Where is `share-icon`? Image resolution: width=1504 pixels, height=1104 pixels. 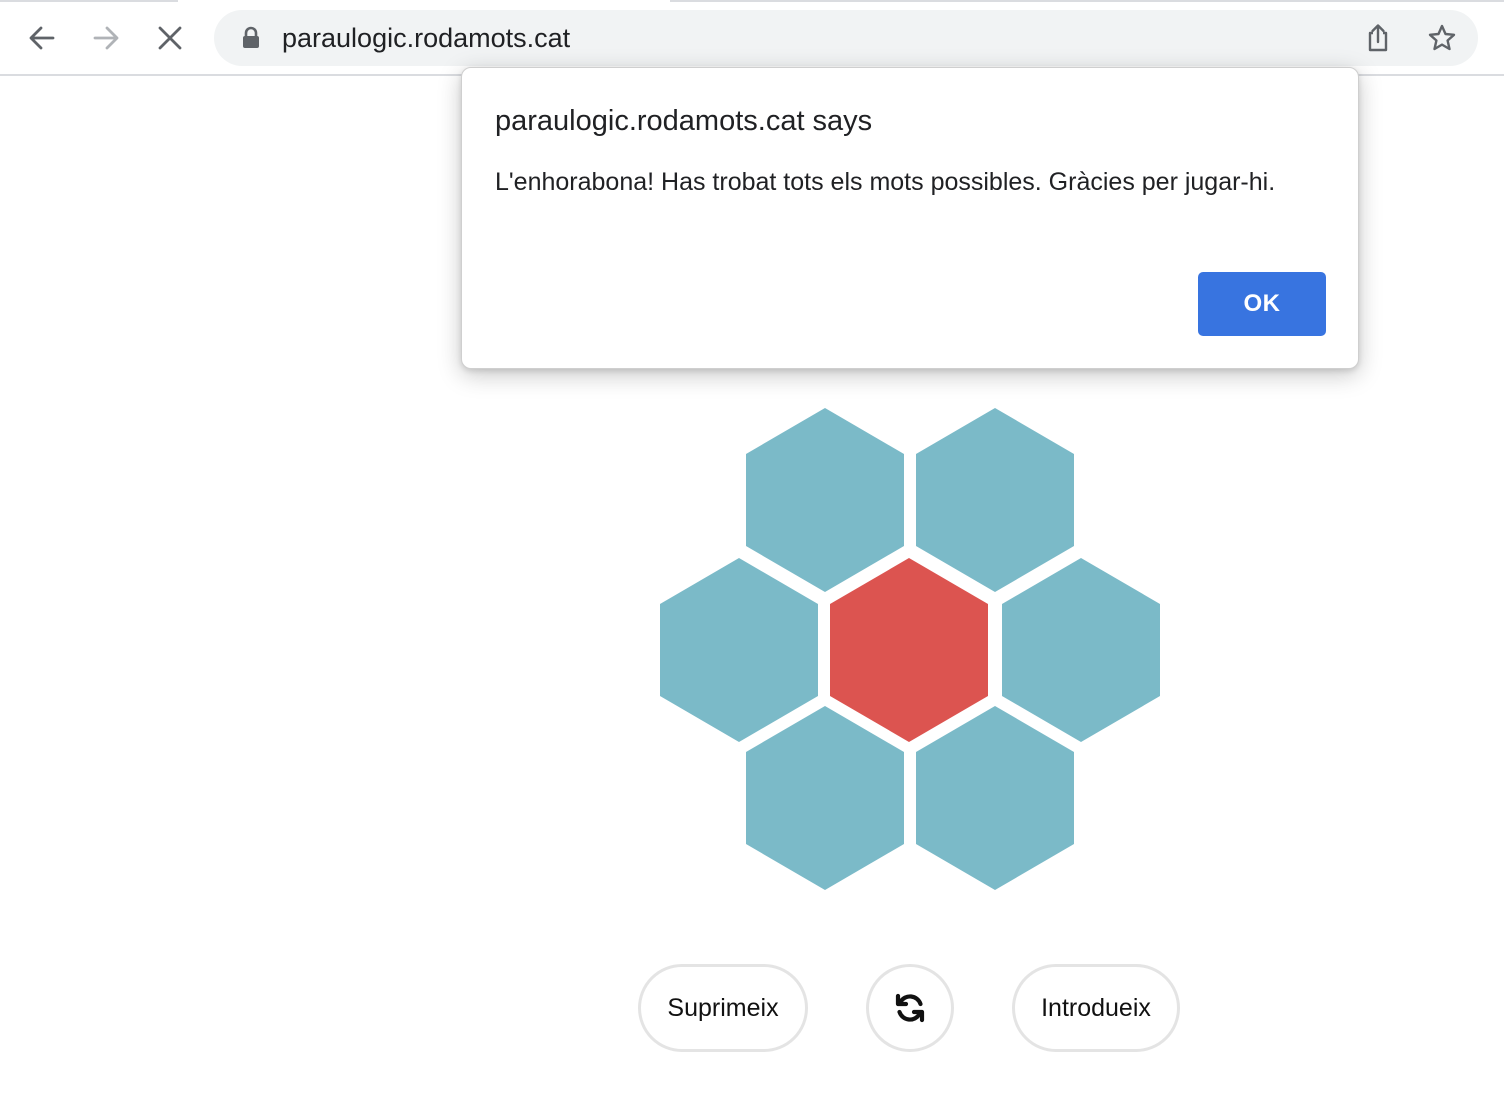 share-icon is located at coordinates (1378, 38).